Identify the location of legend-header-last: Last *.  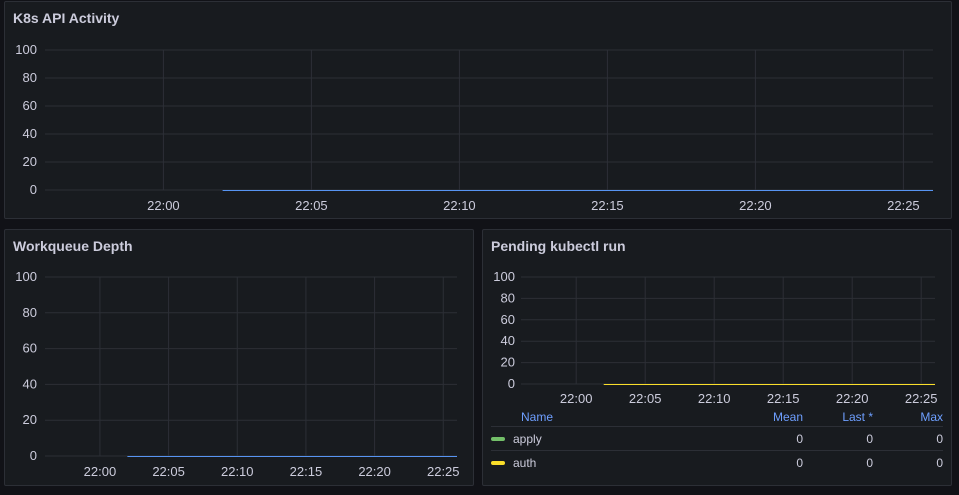
(838, 417).